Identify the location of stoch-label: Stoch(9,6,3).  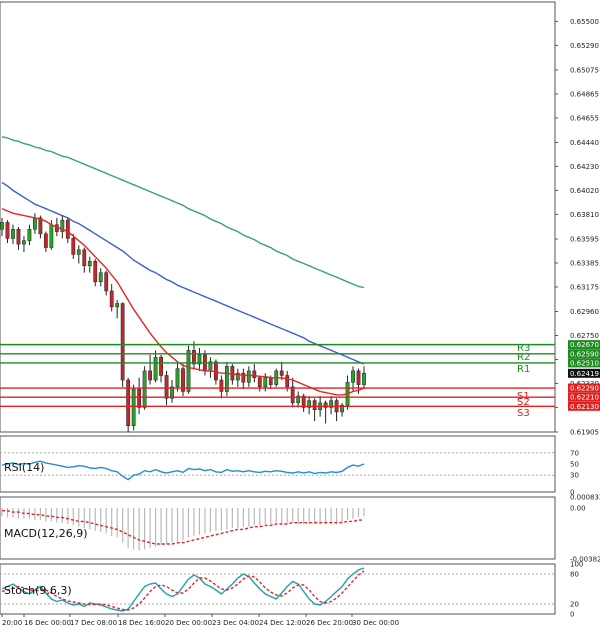
(38, 590).